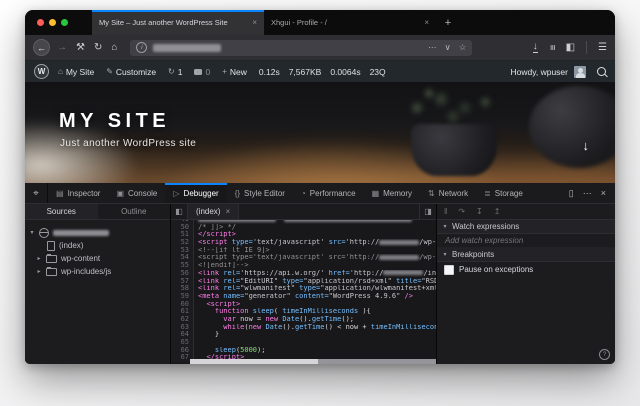 This screenshot has height=406, width=640. What do you see at coordinates (303, 319) in the screenshot?
I see `code-line: 62 var now = new Date().getTime();` at bounding box center [303, 319].